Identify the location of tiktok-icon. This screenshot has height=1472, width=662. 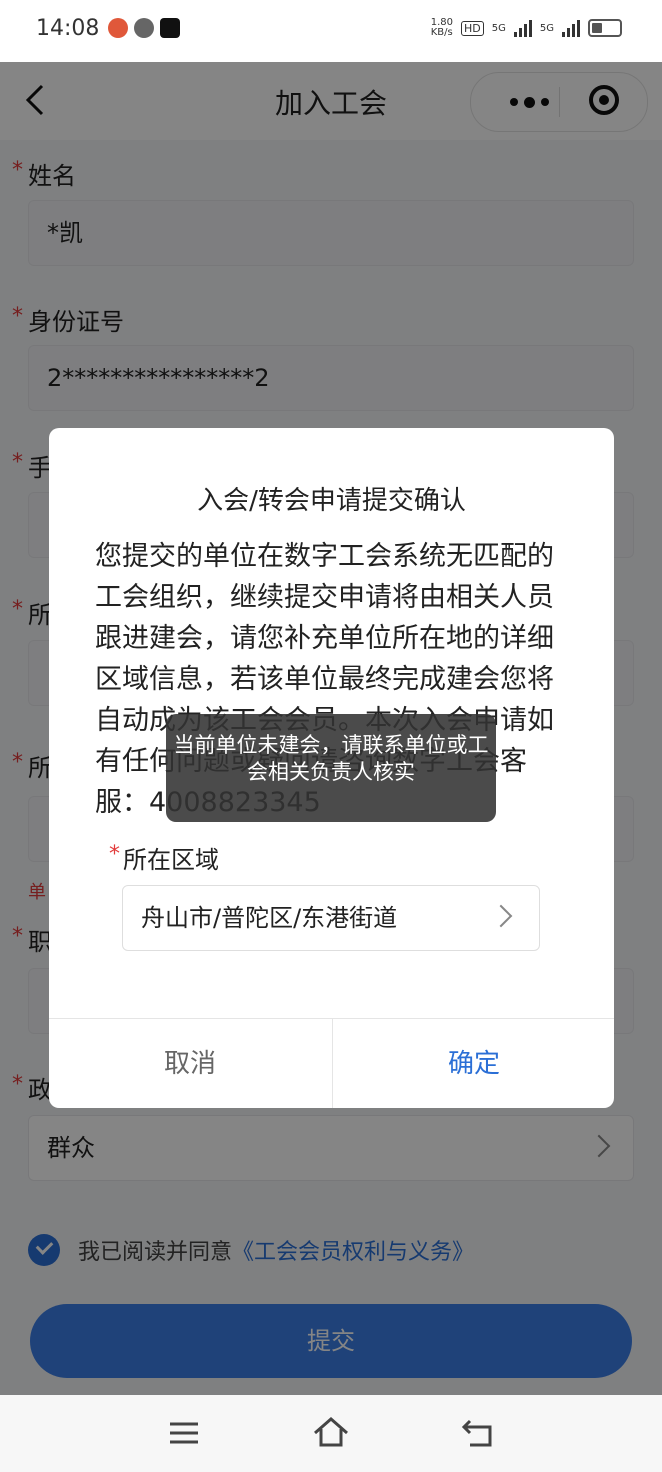
(170, 28).